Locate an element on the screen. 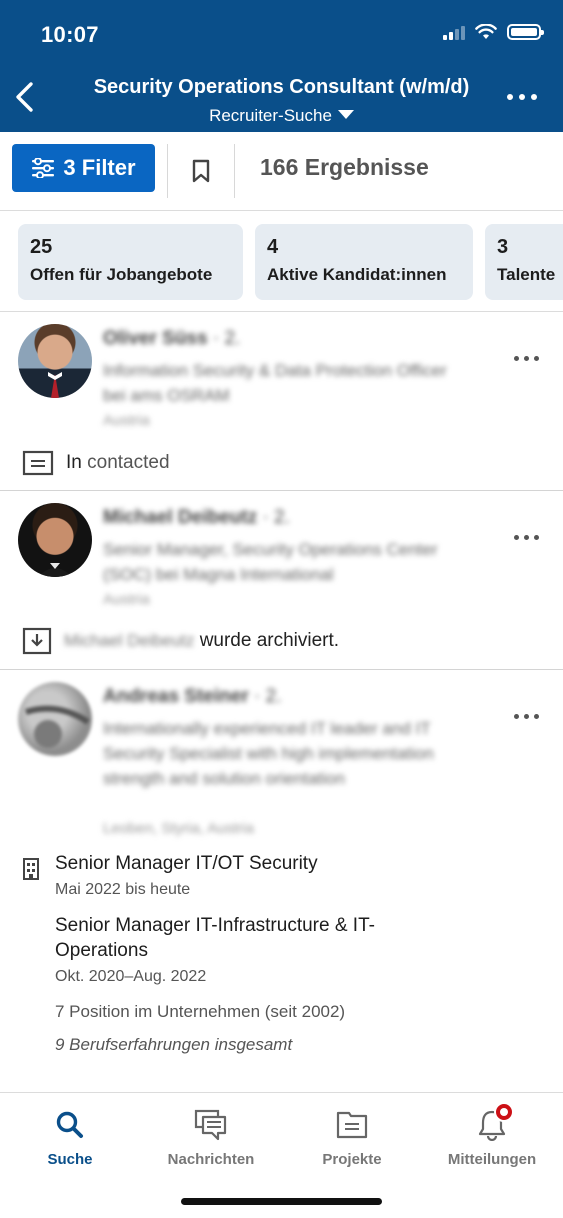  note-text: wurde archiviert. is located at coordinates (269, 640).